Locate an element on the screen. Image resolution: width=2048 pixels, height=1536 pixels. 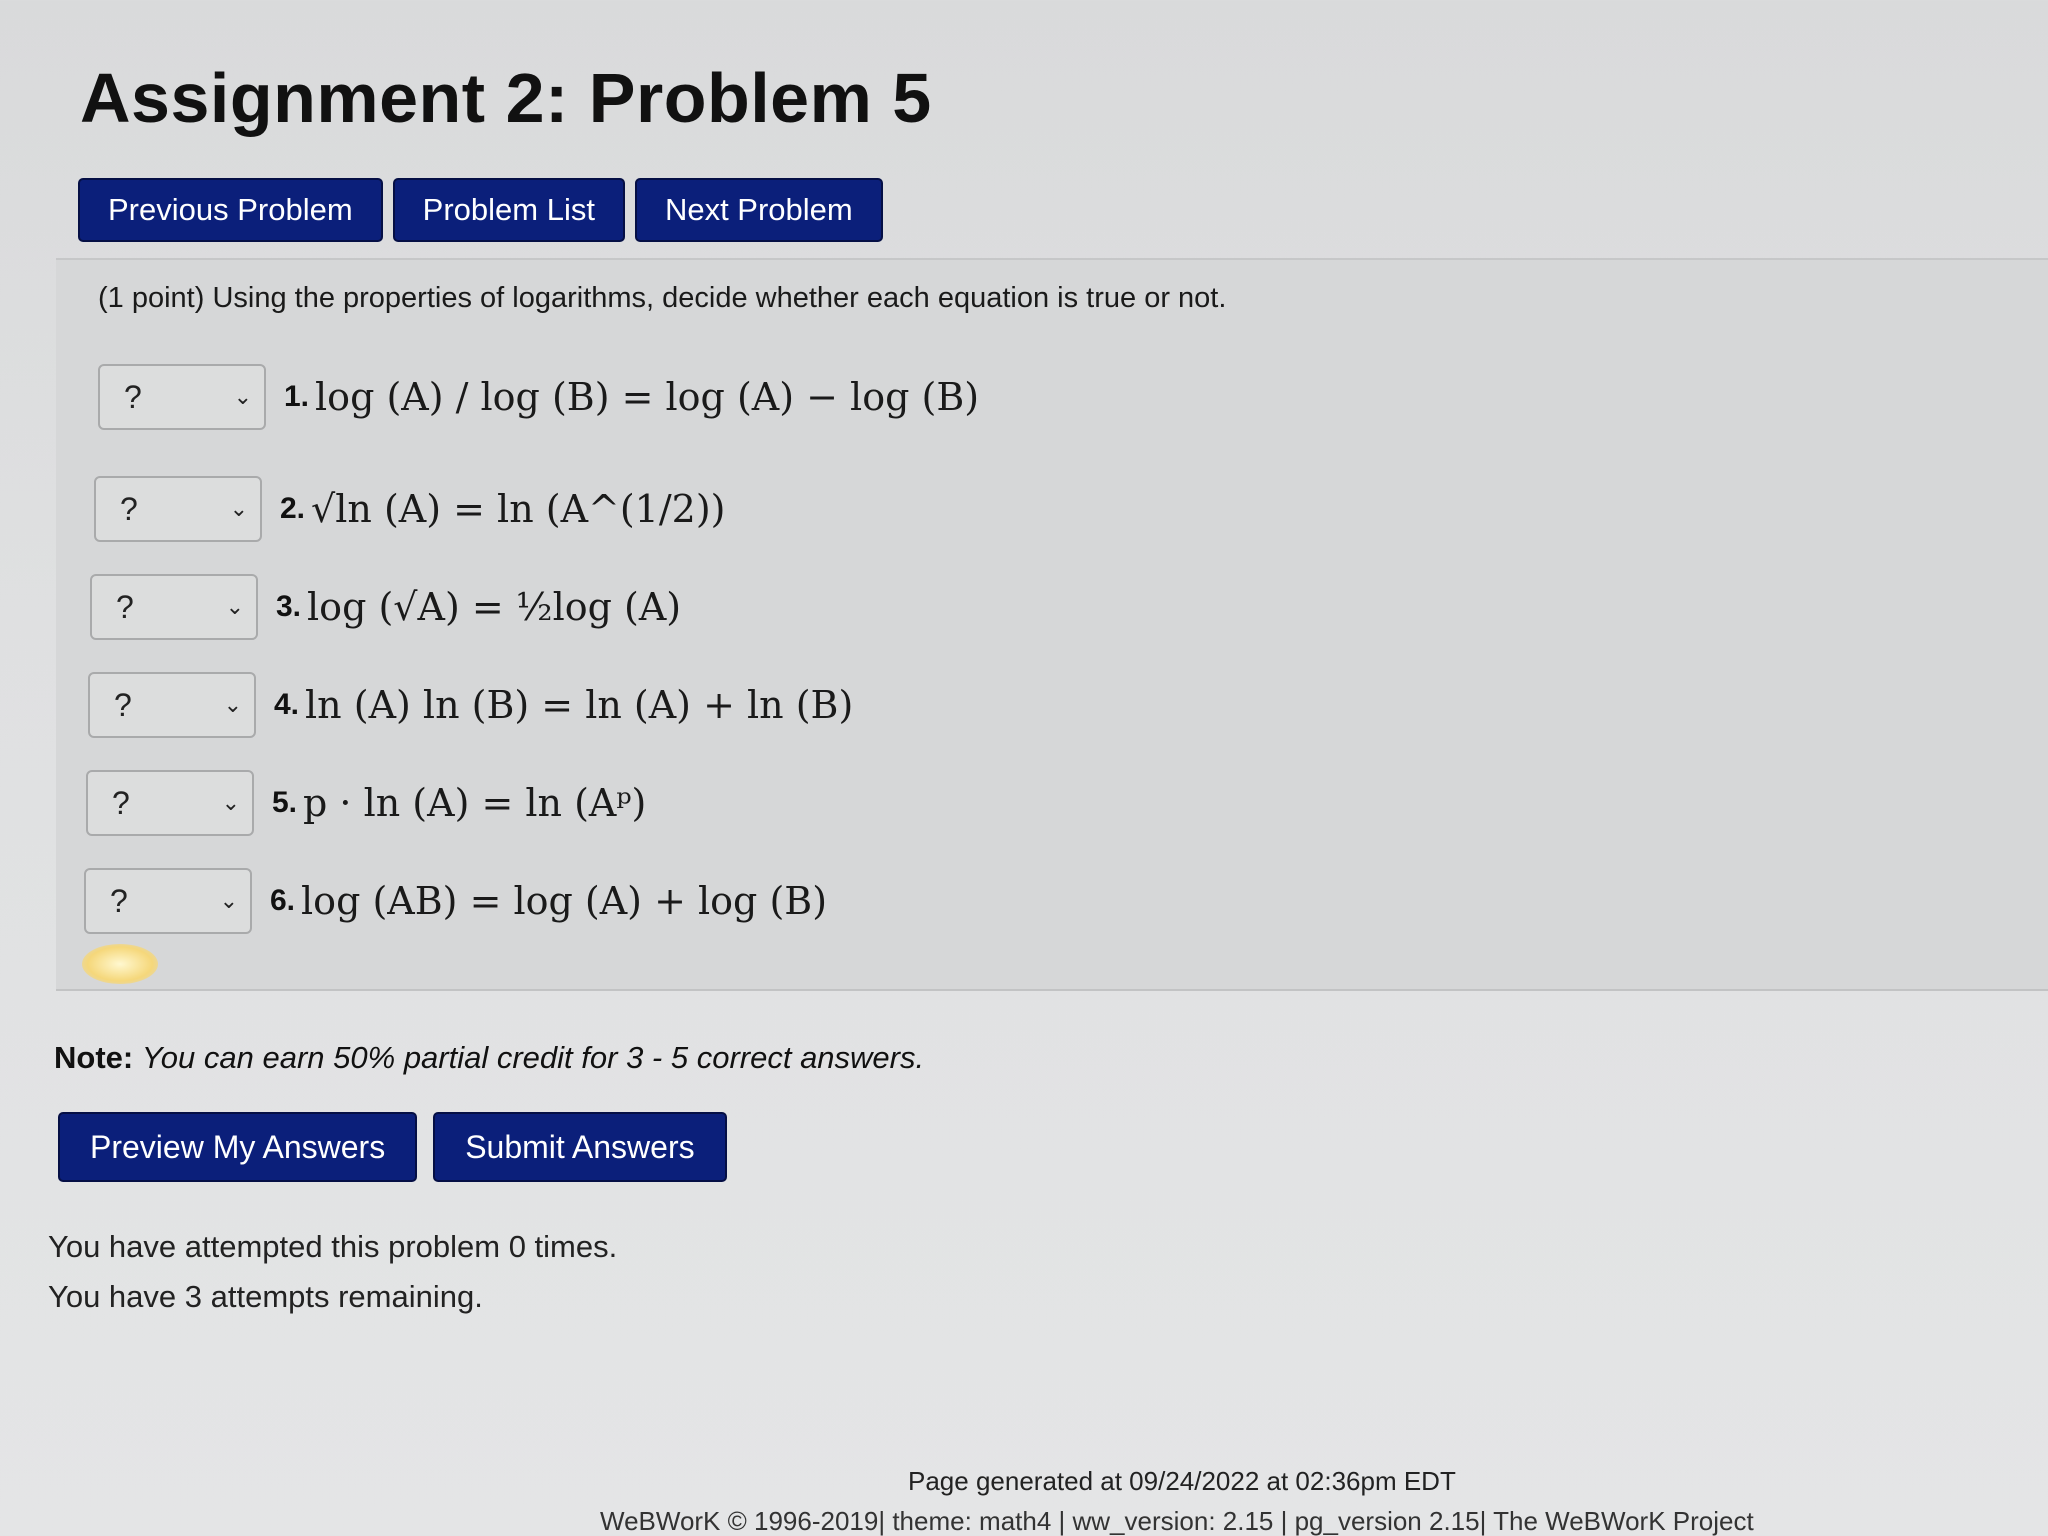
equation-row: ? ⌄ 5. p · ln (A) = ln (Aᵖ) is located at coordinates (366, 803).